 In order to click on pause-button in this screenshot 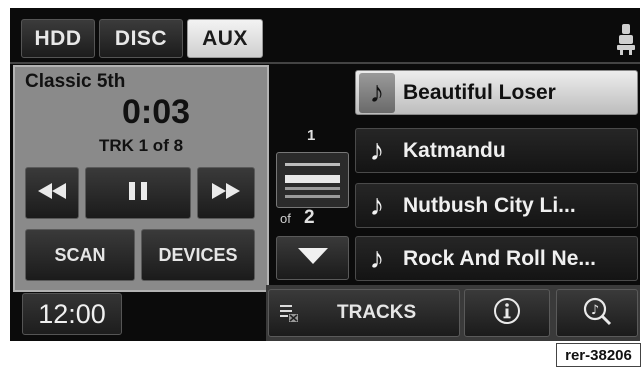, I will do `click(138, 193)`.